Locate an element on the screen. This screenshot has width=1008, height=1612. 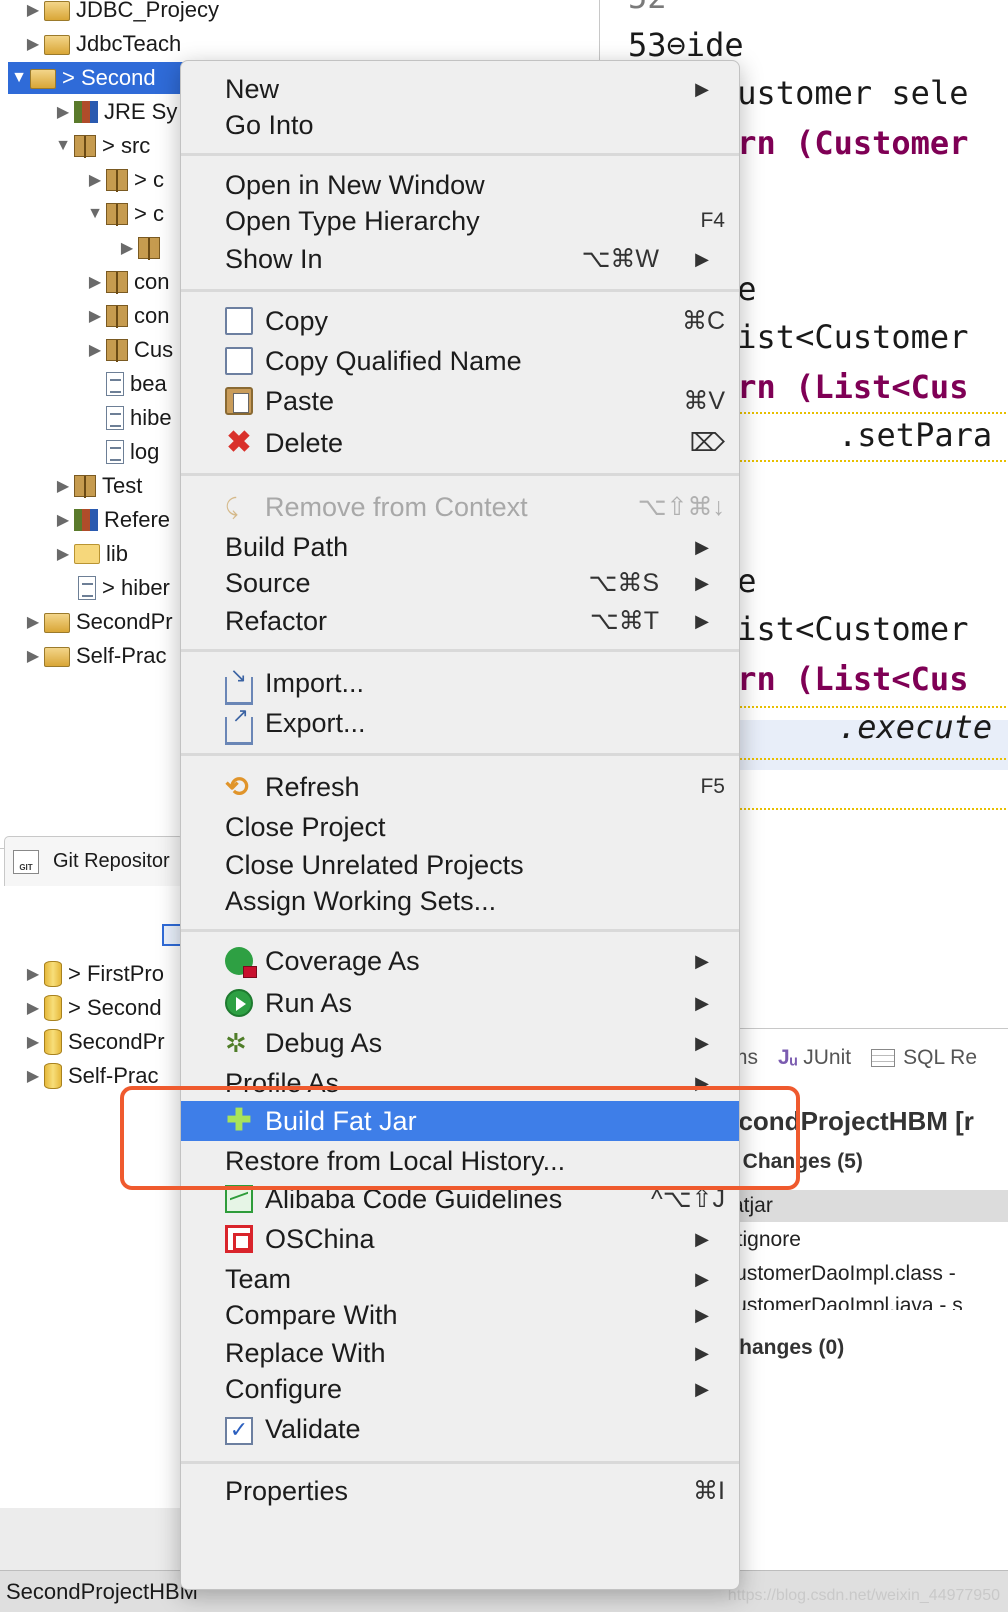
menu-item-validate: ✓ Validate is located at coordinates (460, 1429).